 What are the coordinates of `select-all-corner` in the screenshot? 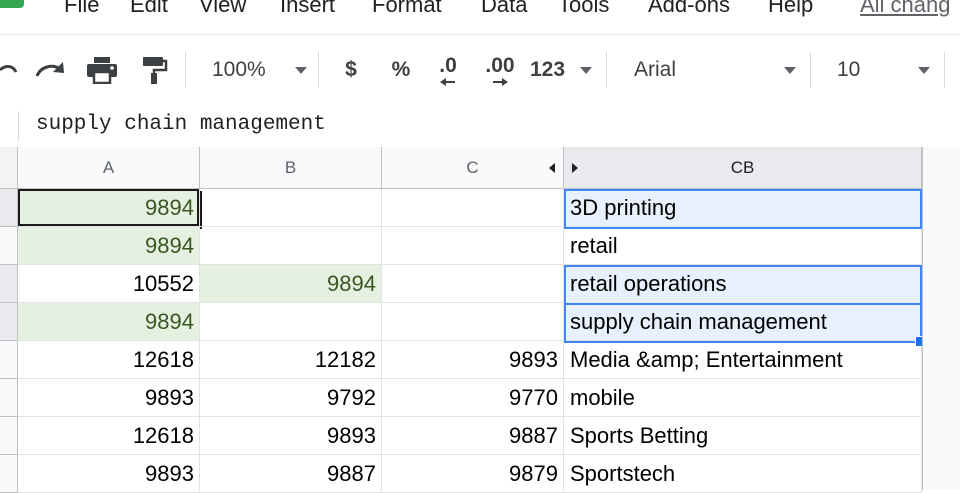 It's located at (9, 168).